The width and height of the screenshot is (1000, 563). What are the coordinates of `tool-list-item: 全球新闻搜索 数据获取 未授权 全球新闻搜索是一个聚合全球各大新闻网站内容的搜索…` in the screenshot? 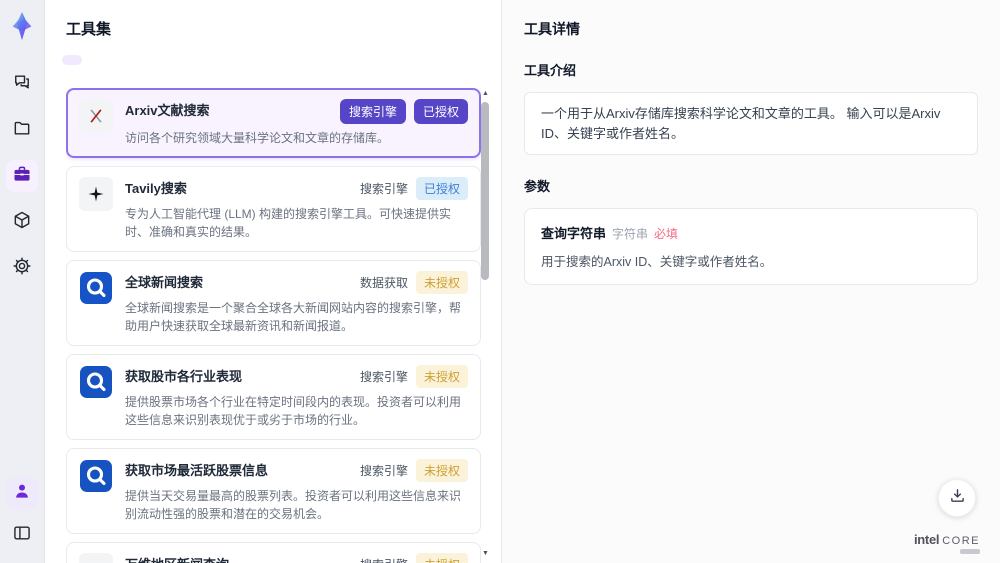 It's located at (273, 303).